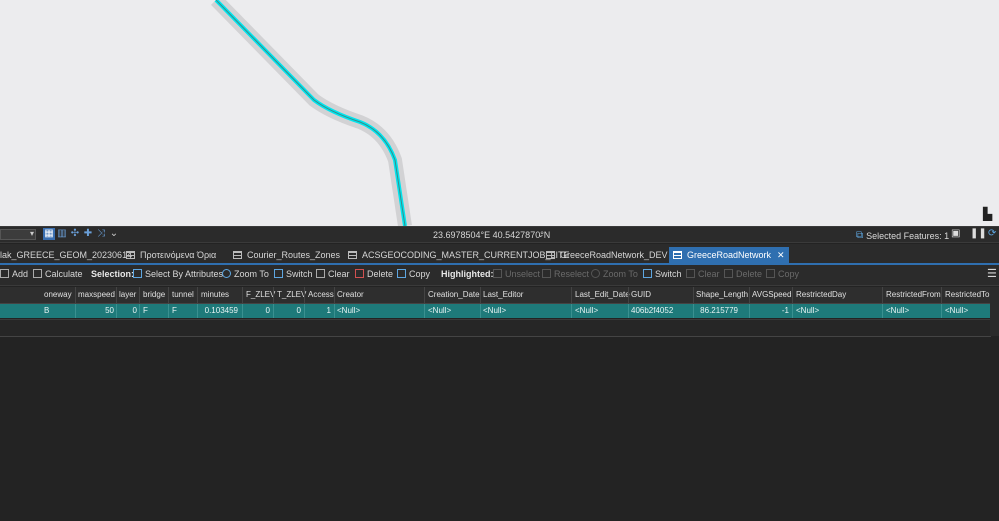 This screenshot has width=999, height=521. What do you see at coordinates (821, 294) in the screenshot?
I see `column-header: RestrictedDay` at bounding box center [821, 294].